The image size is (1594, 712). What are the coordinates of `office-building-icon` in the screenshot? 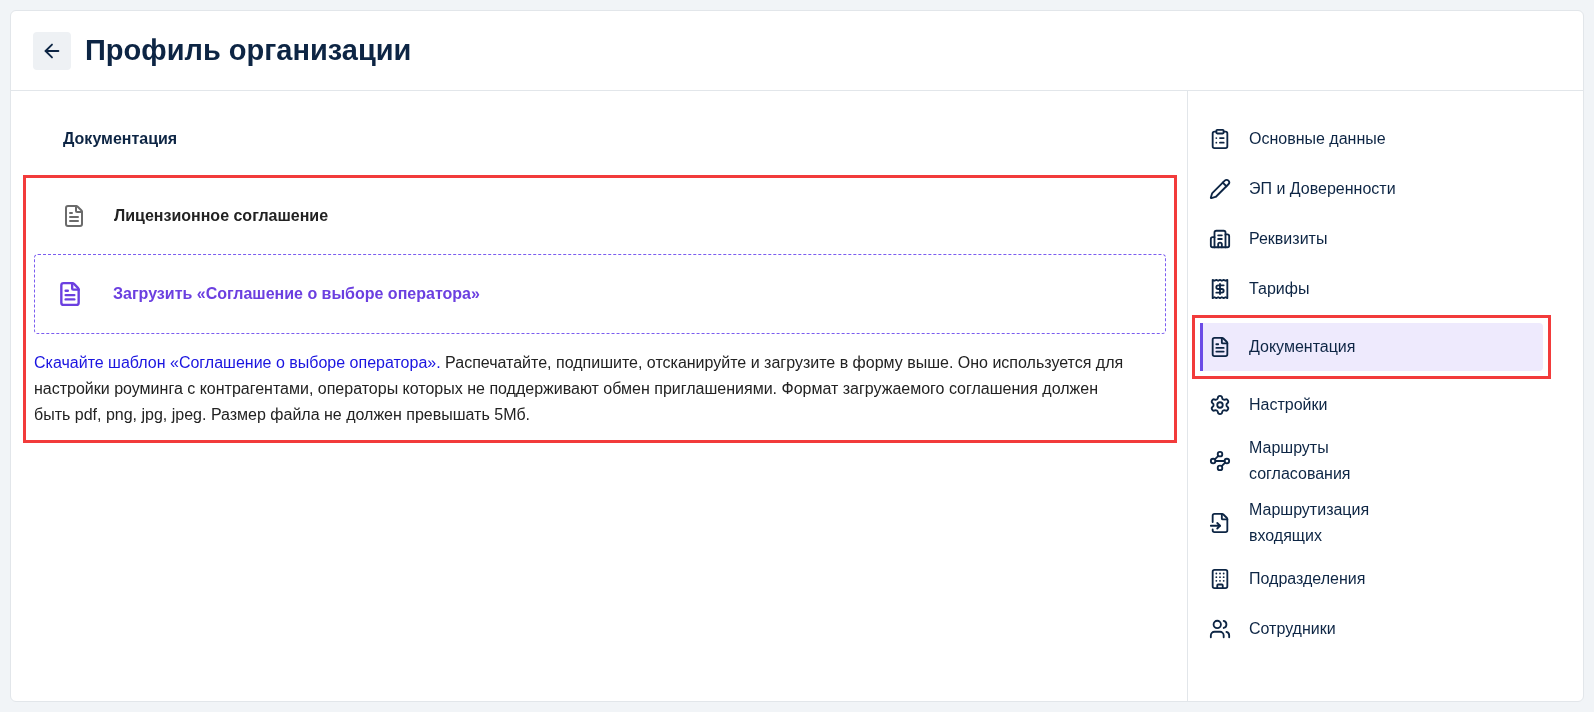 It's located at (1220, 579).